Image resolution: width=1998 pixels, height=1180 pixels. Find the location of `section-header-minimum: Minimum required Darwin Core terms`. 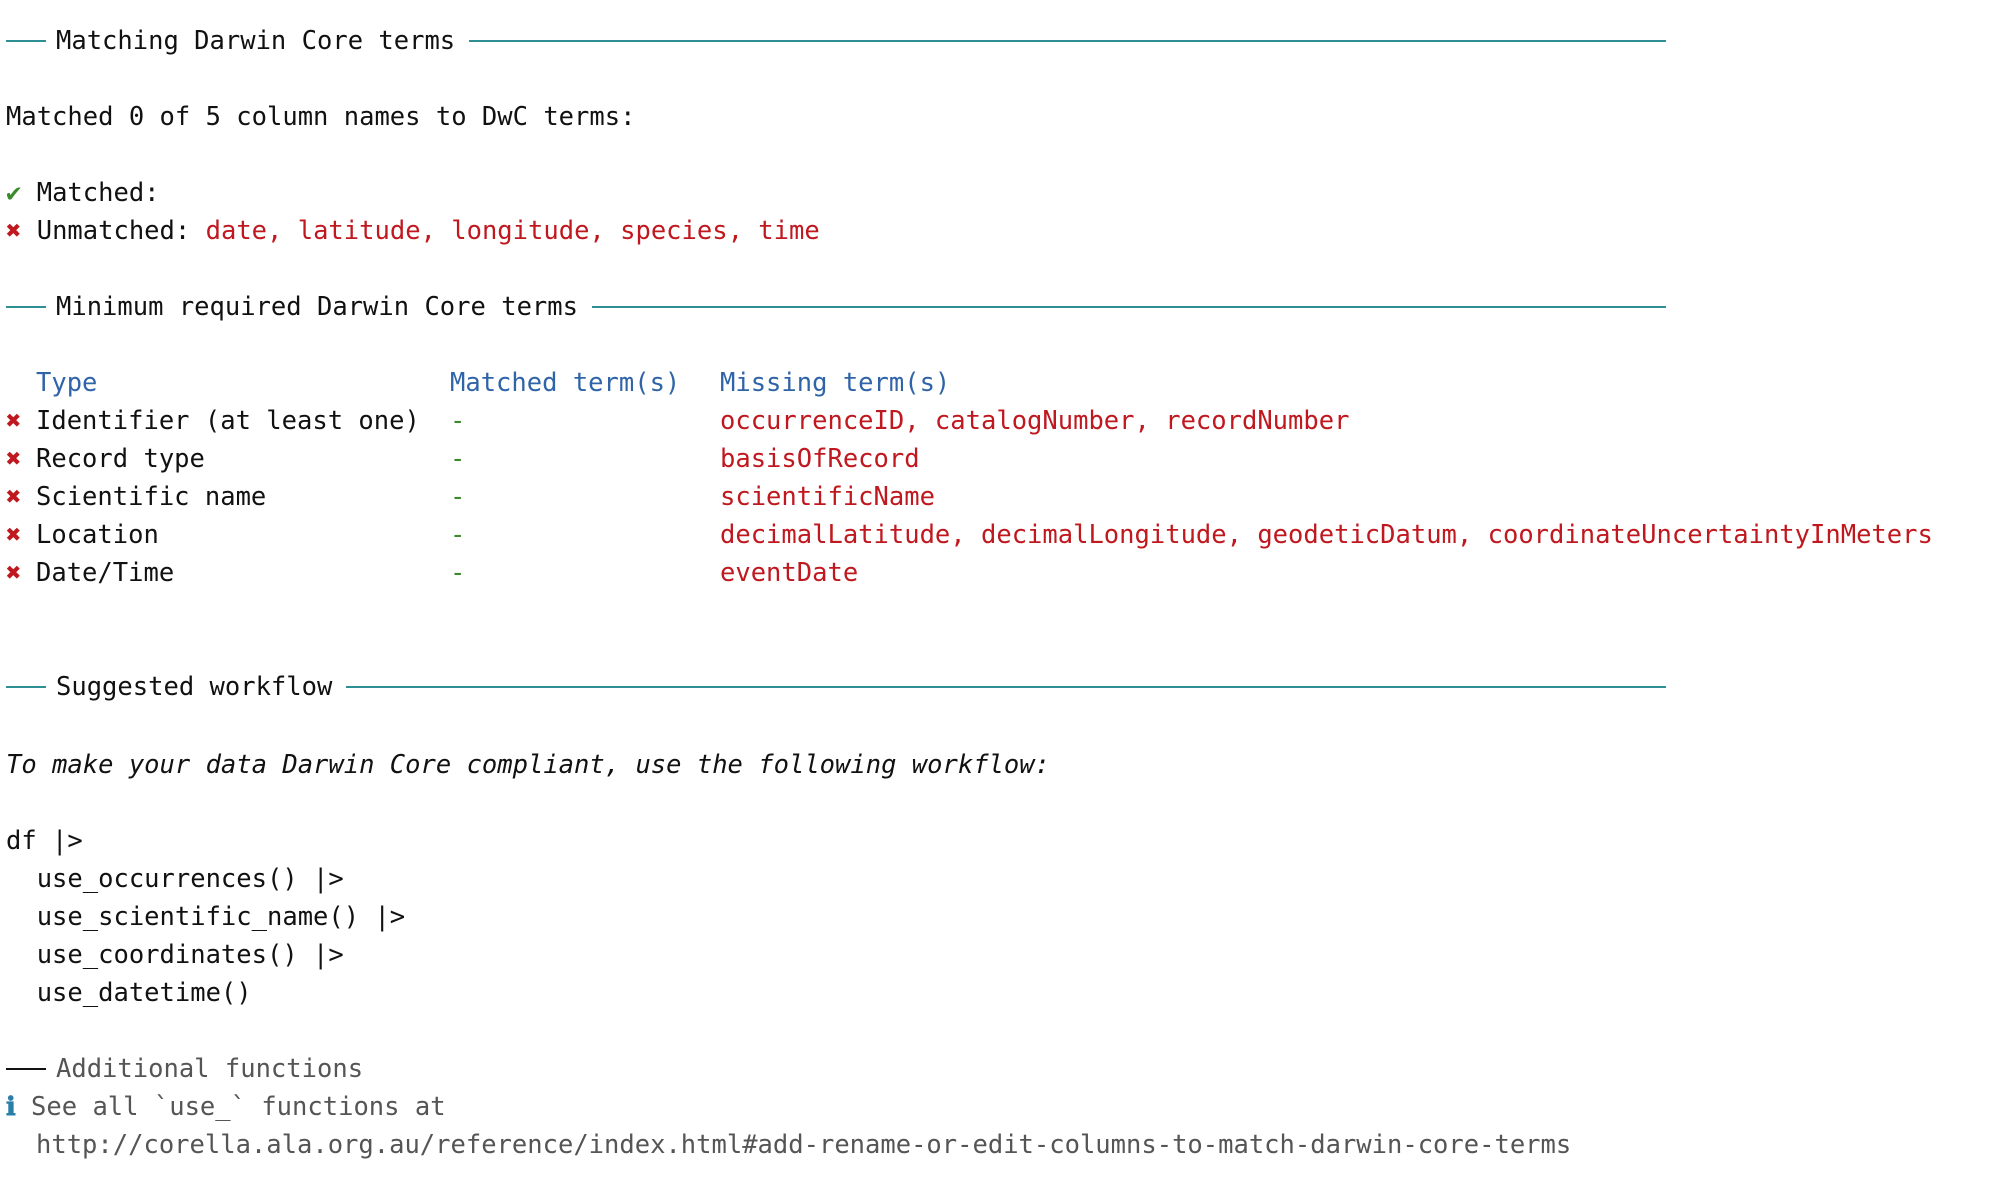

section-header-minimum: Minimum required Darwin Core terms is located at coordinates (836, 307).